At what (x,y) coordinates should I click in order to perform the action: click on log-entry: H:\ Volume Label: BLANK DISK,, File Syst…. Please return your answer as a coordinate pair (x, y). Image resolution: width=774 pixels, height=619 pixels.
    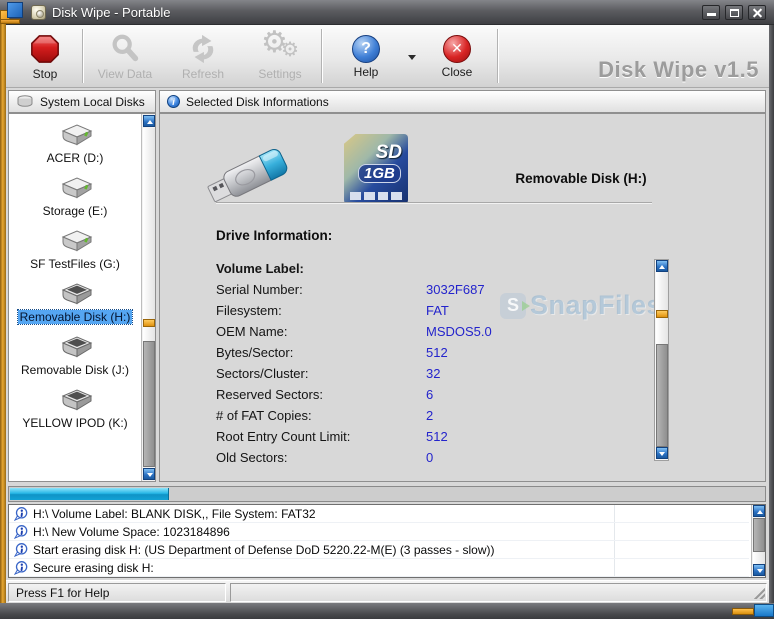
    Looking at the image, I should click on (379, 514).